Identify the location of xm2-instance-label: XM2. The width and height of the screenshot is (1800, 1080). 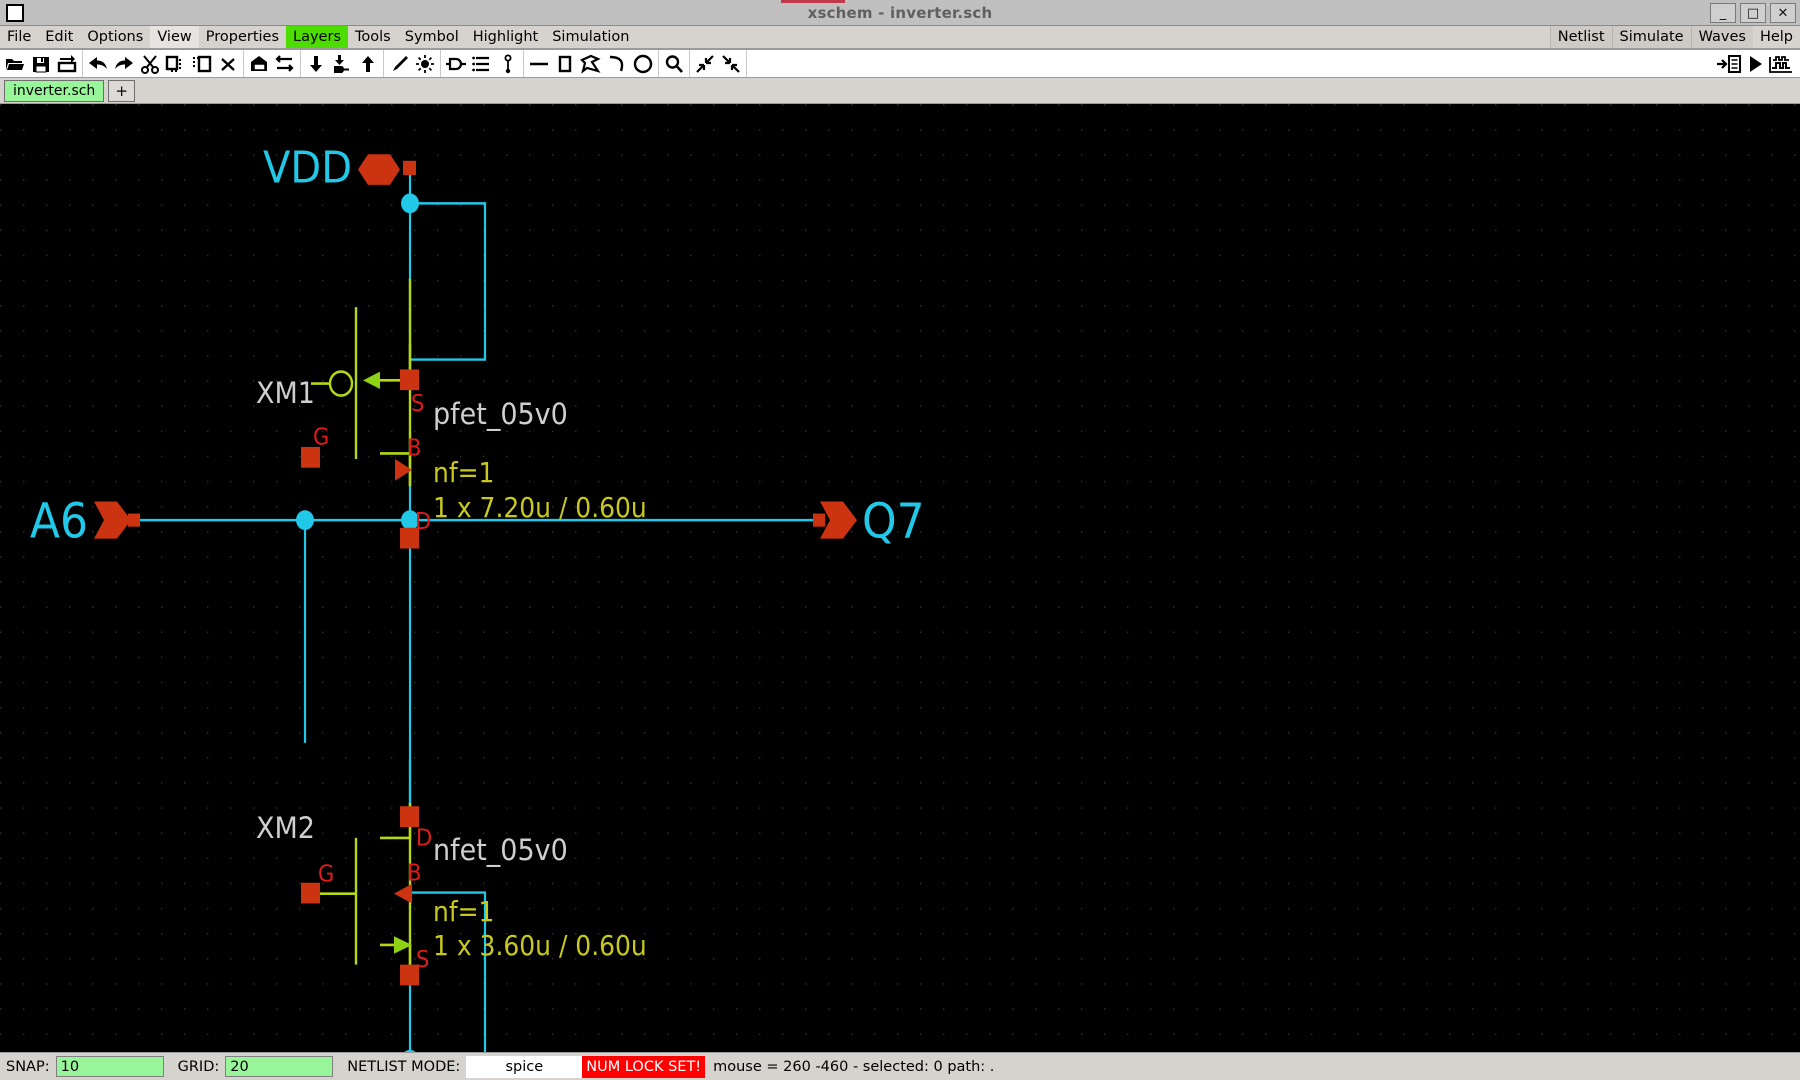
(285, 828).